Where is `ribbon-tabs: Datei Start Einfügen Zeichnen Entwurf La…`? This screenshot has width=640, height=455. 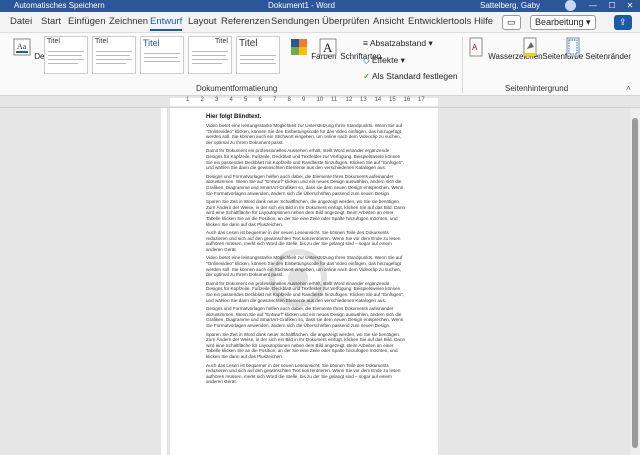
ribbon-tabs: Datei Start Einfügen Zeichnen Entwurf La… is located at coordinates (320, 22).